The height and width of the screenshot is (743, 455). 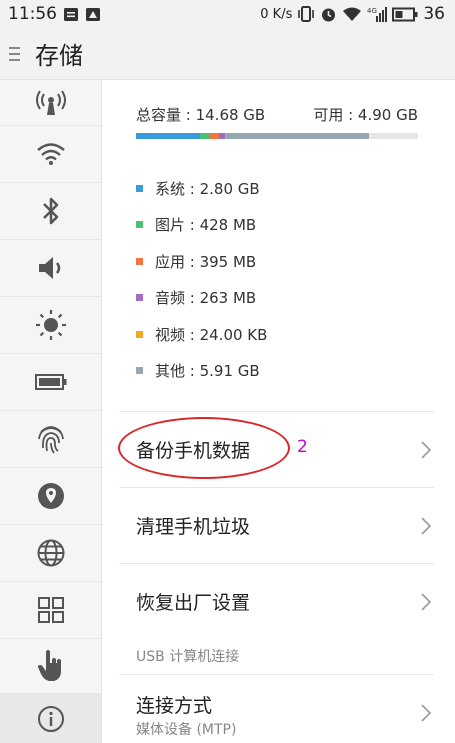 I want to click on connection-mode-value: 媒体设备 (MTP), so click(x=186, y=730).